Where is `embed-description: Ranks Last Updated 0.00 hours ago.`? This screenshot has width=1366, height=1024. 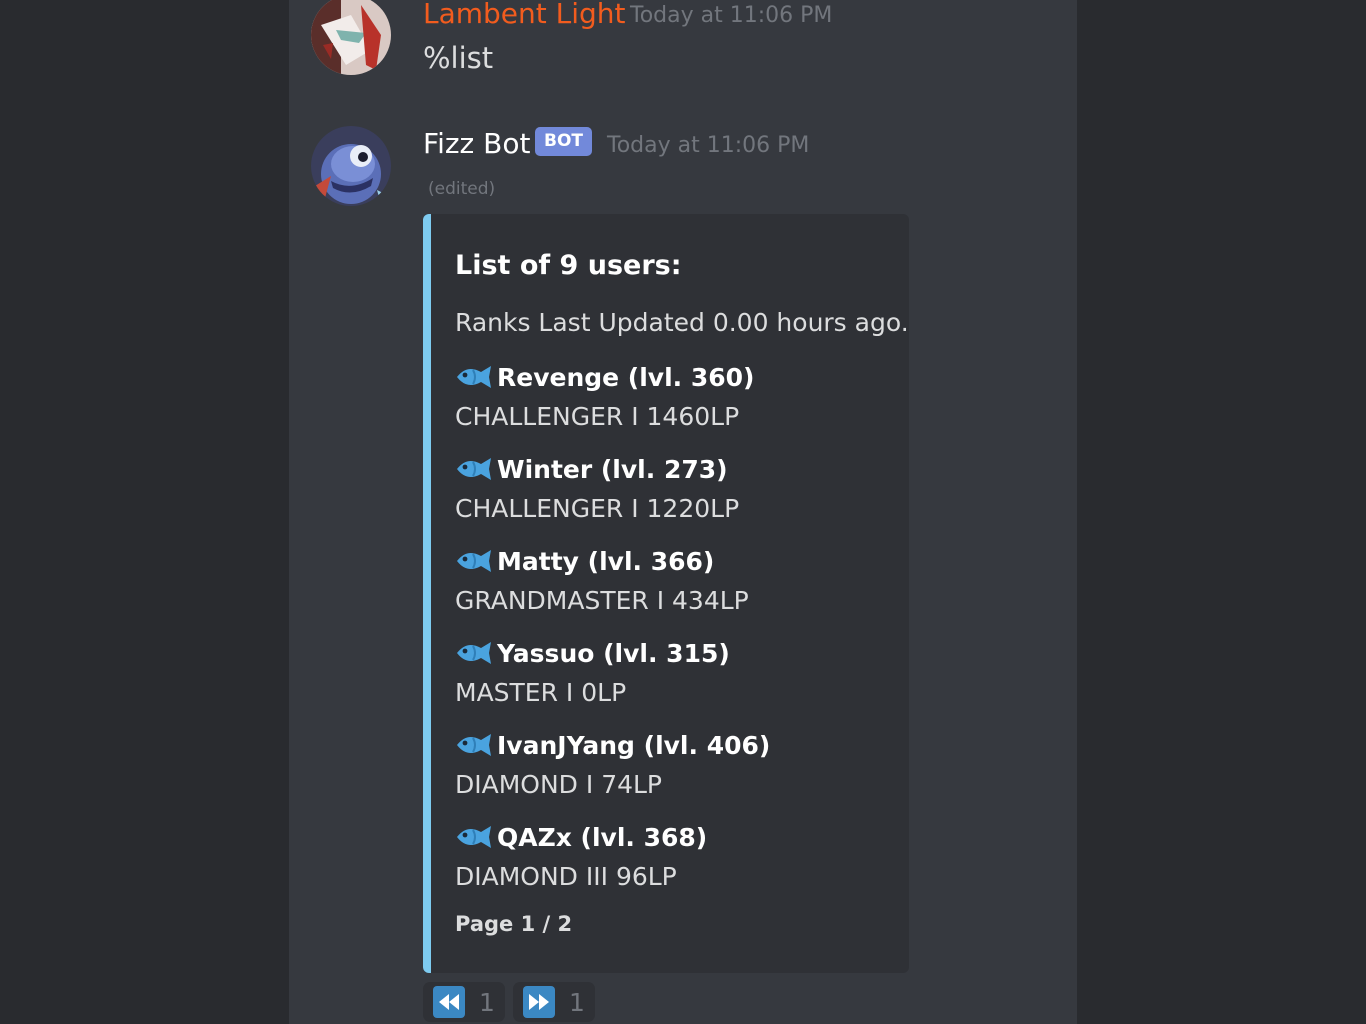
embed-description: Ranks Last Updated 0.00 hours ago. is located at coordinates (682, 322).